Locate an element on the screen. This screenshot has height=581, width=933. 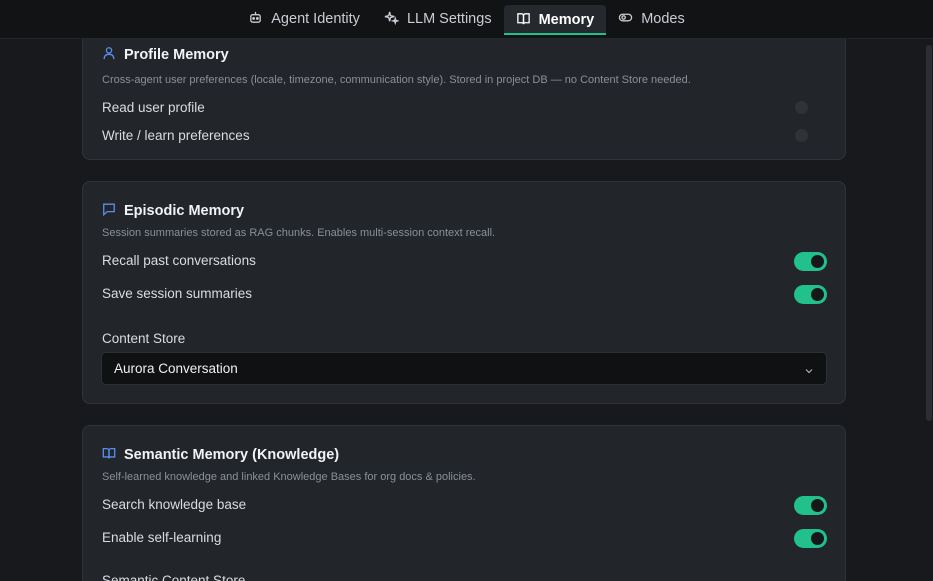
tab-label: Memory is located at coordinates (566, 20).